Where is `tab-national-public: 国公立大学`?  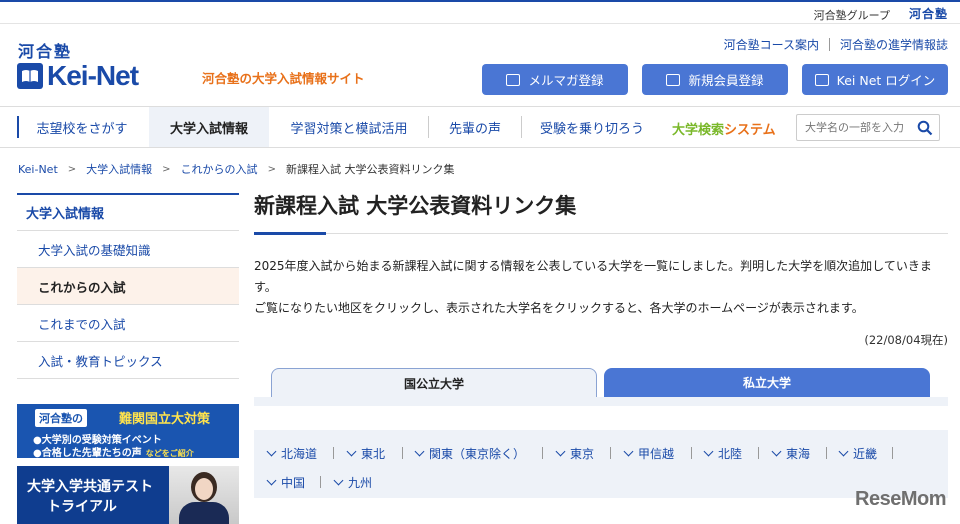 tab-national-public: 国公立大学 is located at coordinates (434, 382).